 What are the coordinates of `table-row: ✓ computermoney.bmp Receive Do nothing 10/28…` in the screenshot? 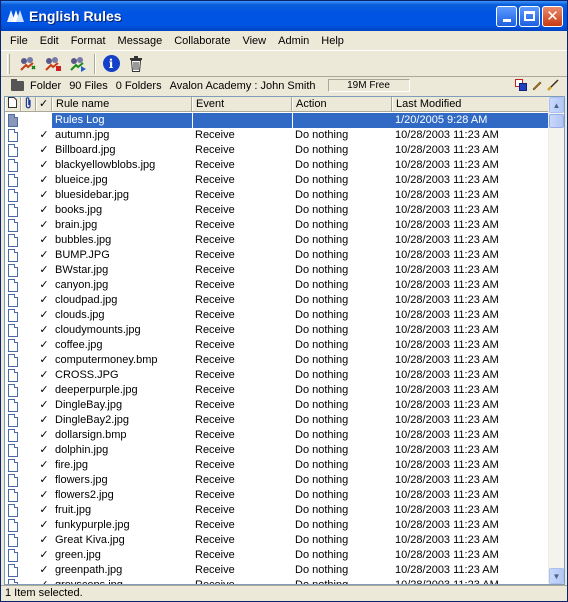 It's located at (277, 360).